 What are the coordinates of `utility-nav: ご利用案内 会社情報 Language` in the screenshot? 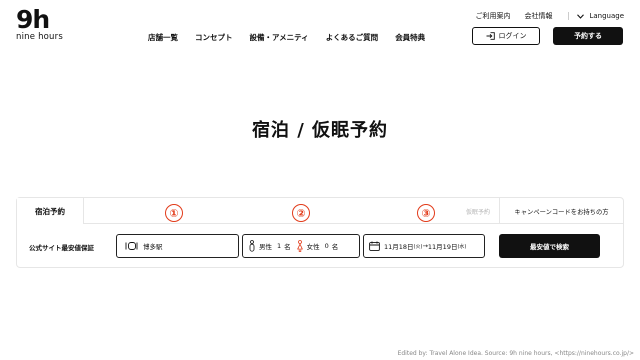 It's located at (542, 16).